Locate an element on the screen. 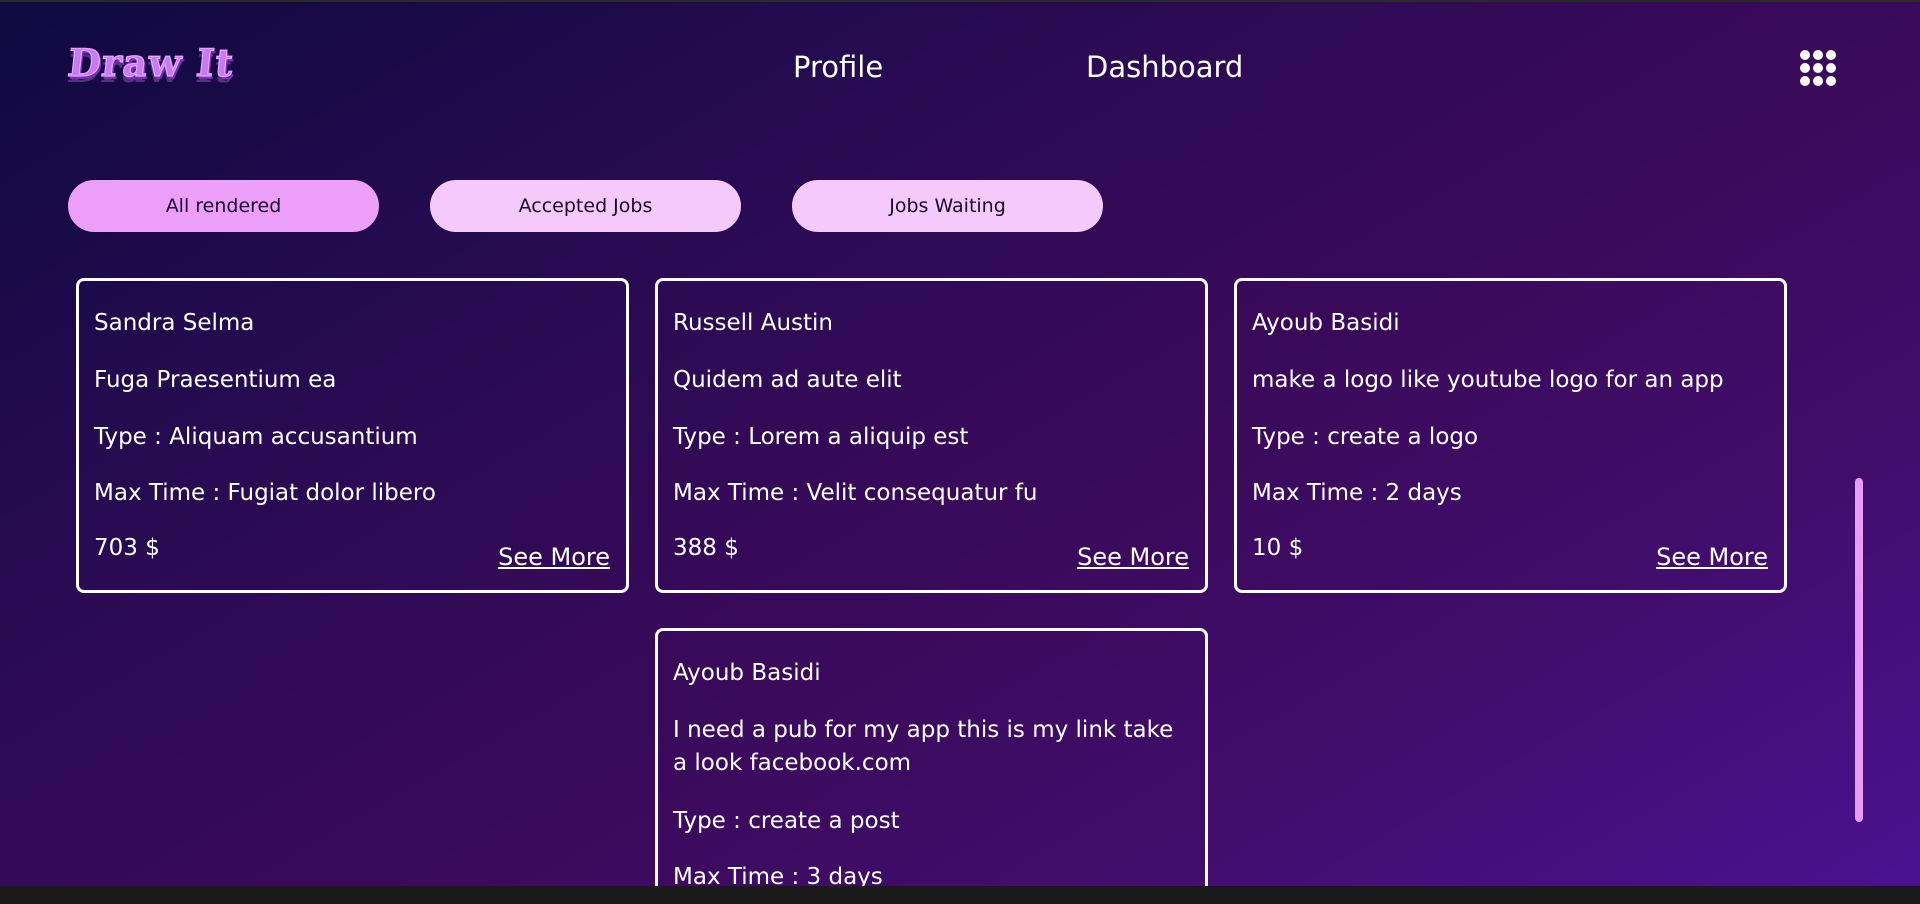 This screenshot has width=1920, height=904. job-max-time: Max Time : 3 days is located at coordinates (778, 875).